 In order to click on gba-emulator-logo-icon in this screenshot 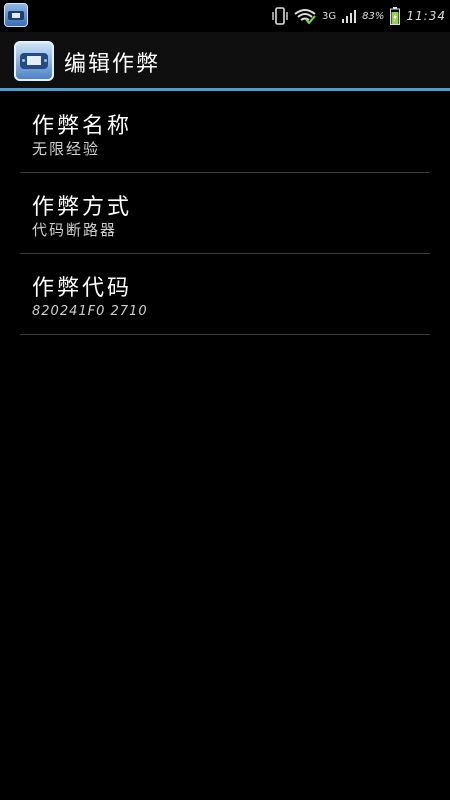, I will do `click(34, 61)`.